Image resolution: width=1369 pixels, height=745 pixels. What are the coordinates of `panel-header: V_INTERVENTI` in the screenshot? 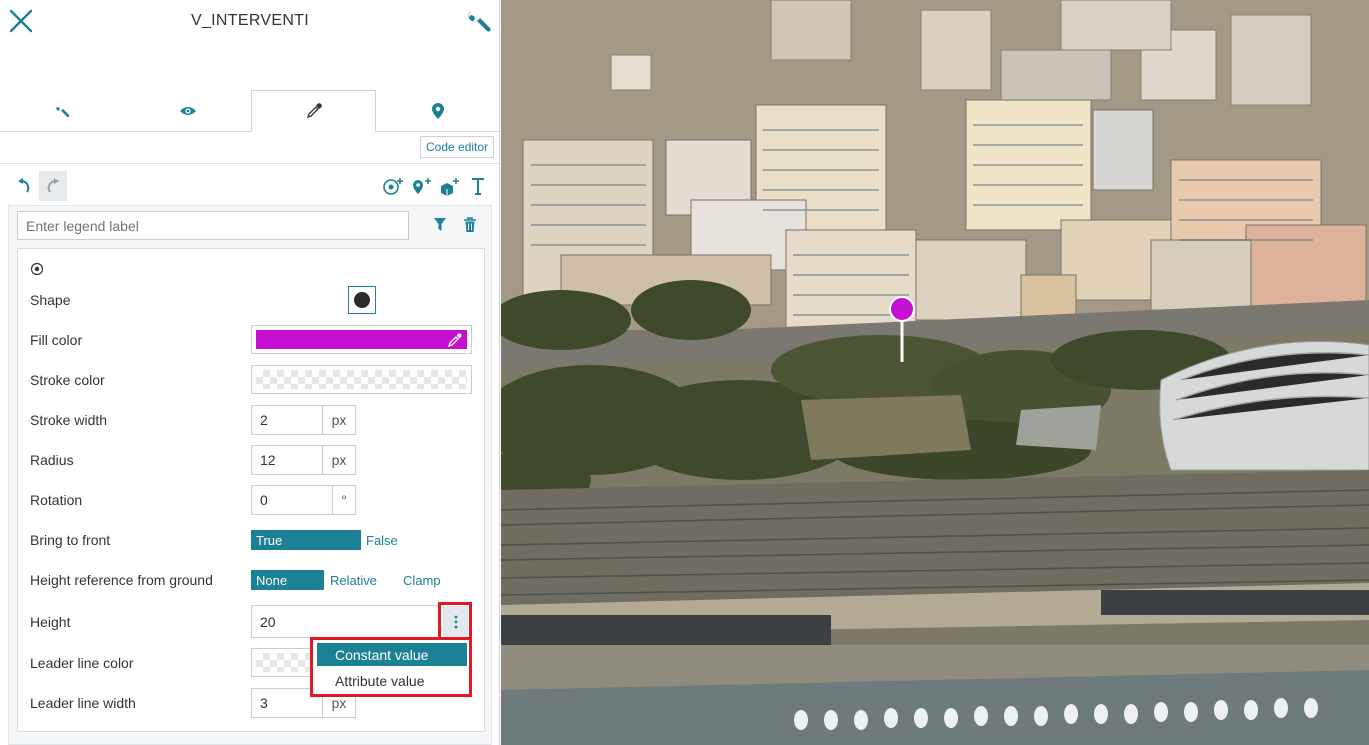 It's located at (249, 45).